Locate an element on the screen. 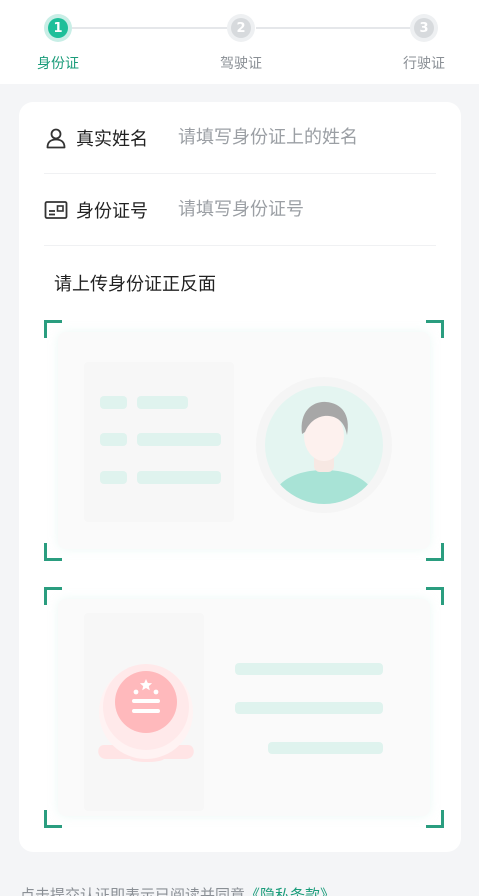 The width and height of the screenshot is (479, 896). id-card-icon is located at coordinates (56, 210).